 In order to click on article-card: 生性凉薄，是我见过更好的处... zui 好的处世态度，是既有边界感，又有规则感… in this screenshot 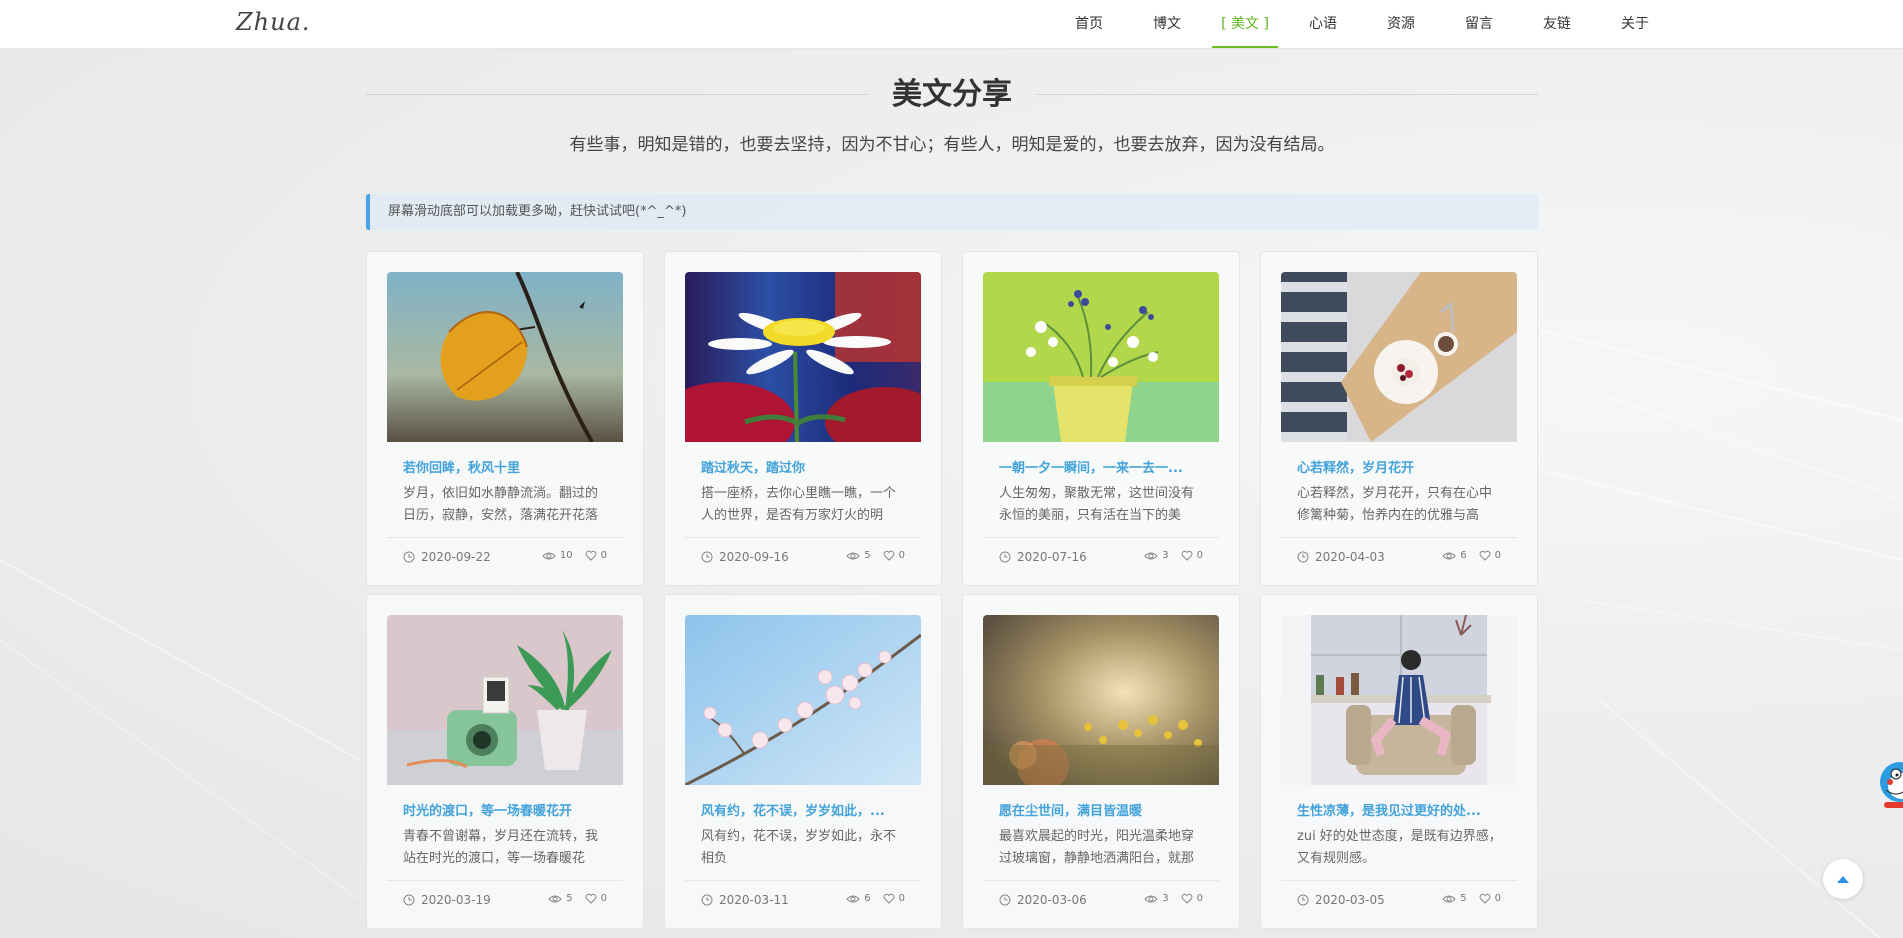, I will do `click(1399, 761)`.